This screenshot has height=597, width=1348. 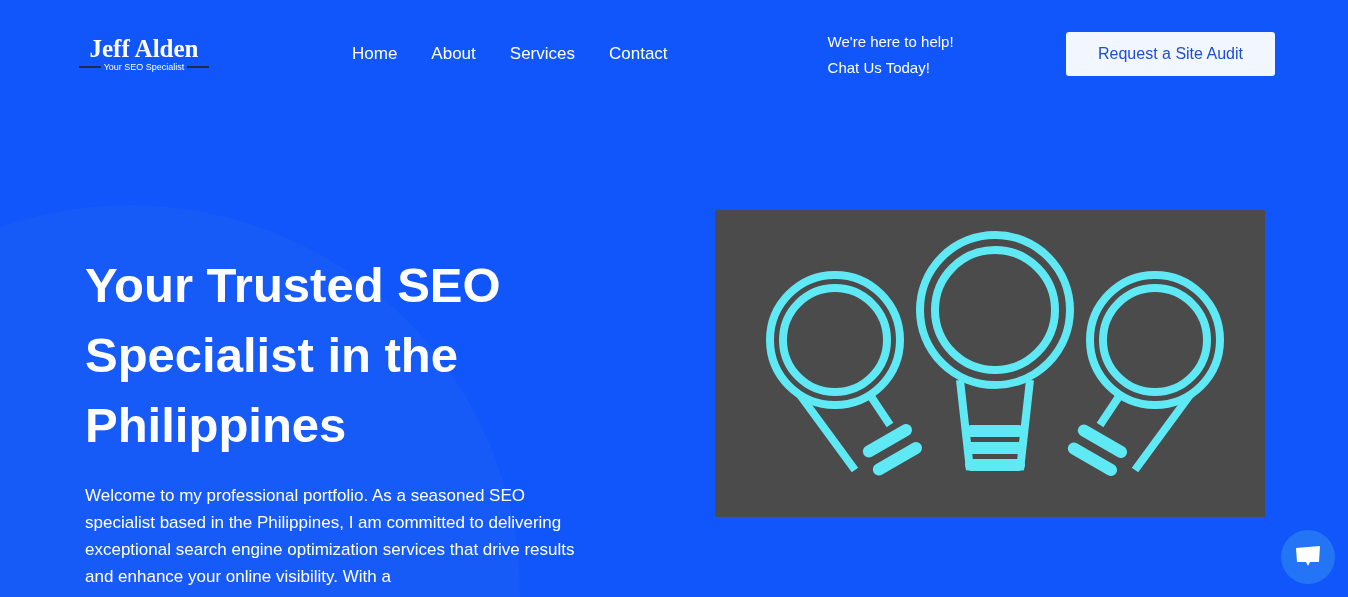 I want to click on nav-link: Services, so click(x=542, y=54).